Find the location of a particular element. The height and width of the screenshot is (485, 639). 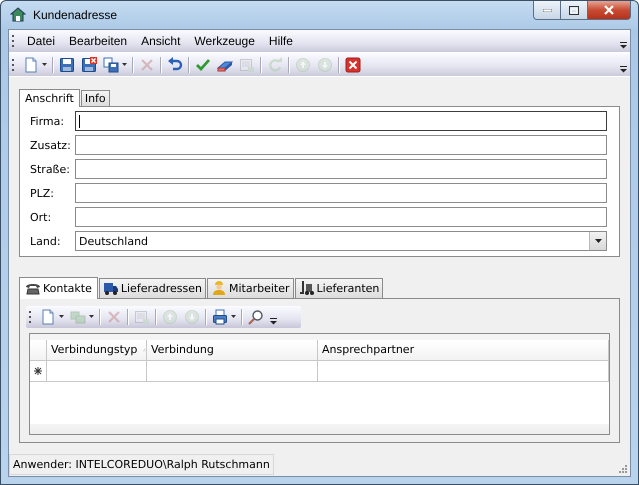

tab: Kontakte is located at coordinates (58, 287).